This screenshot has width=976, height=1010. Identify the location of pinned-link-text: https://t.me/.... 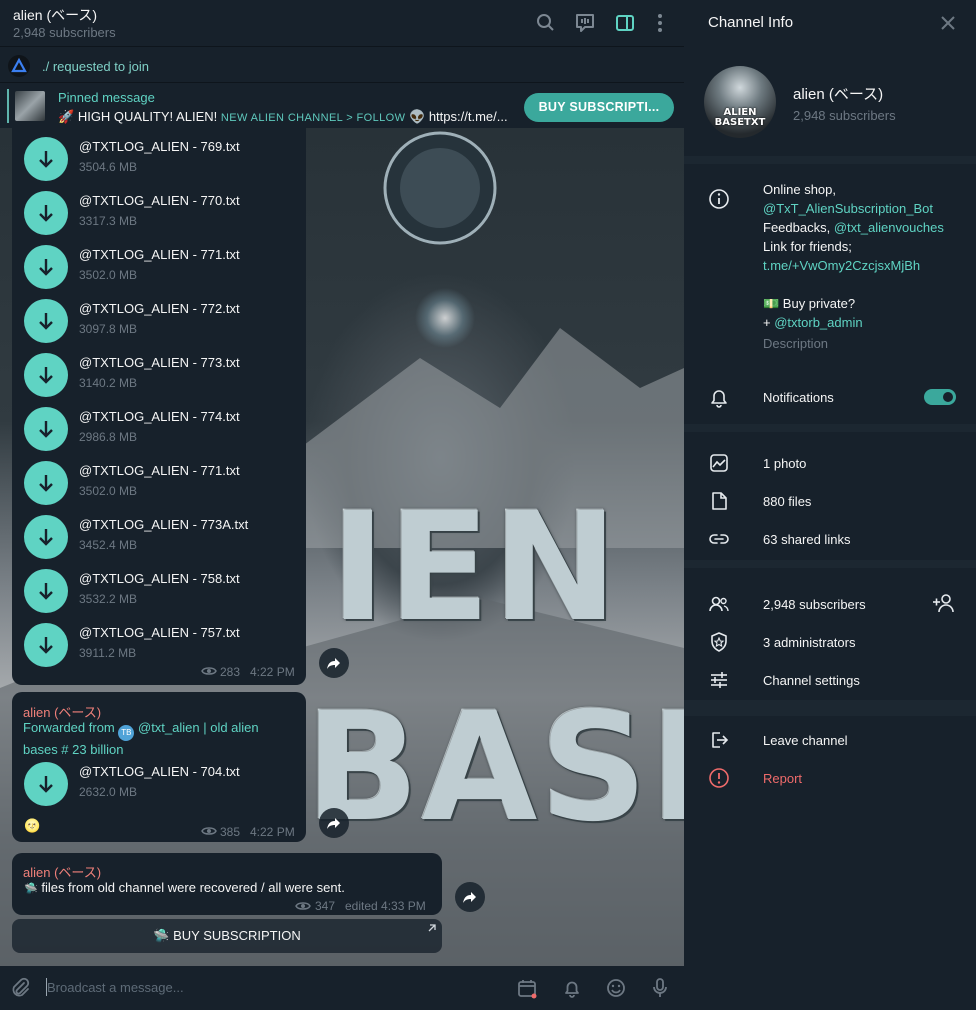
(468, 116).